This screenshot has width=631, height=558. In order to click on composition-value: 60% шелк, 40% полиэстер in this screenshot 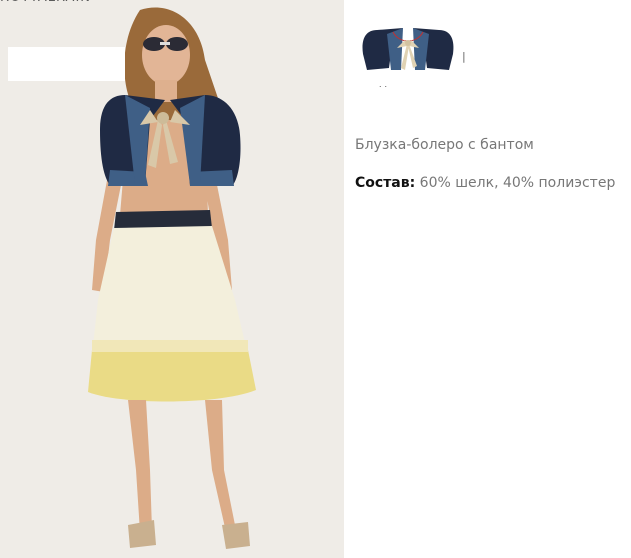, I will do `click(515, 183)`.